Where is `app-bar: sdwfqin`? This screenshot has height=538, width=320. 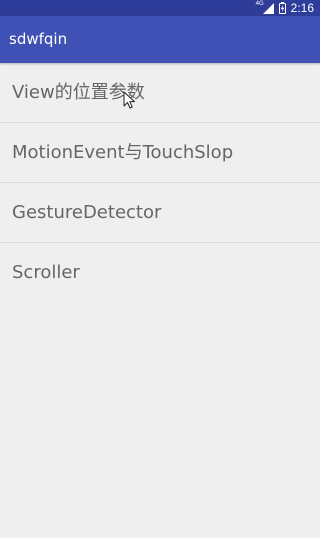
app-bar: sdwfqin is located at coordinates (160, 39).